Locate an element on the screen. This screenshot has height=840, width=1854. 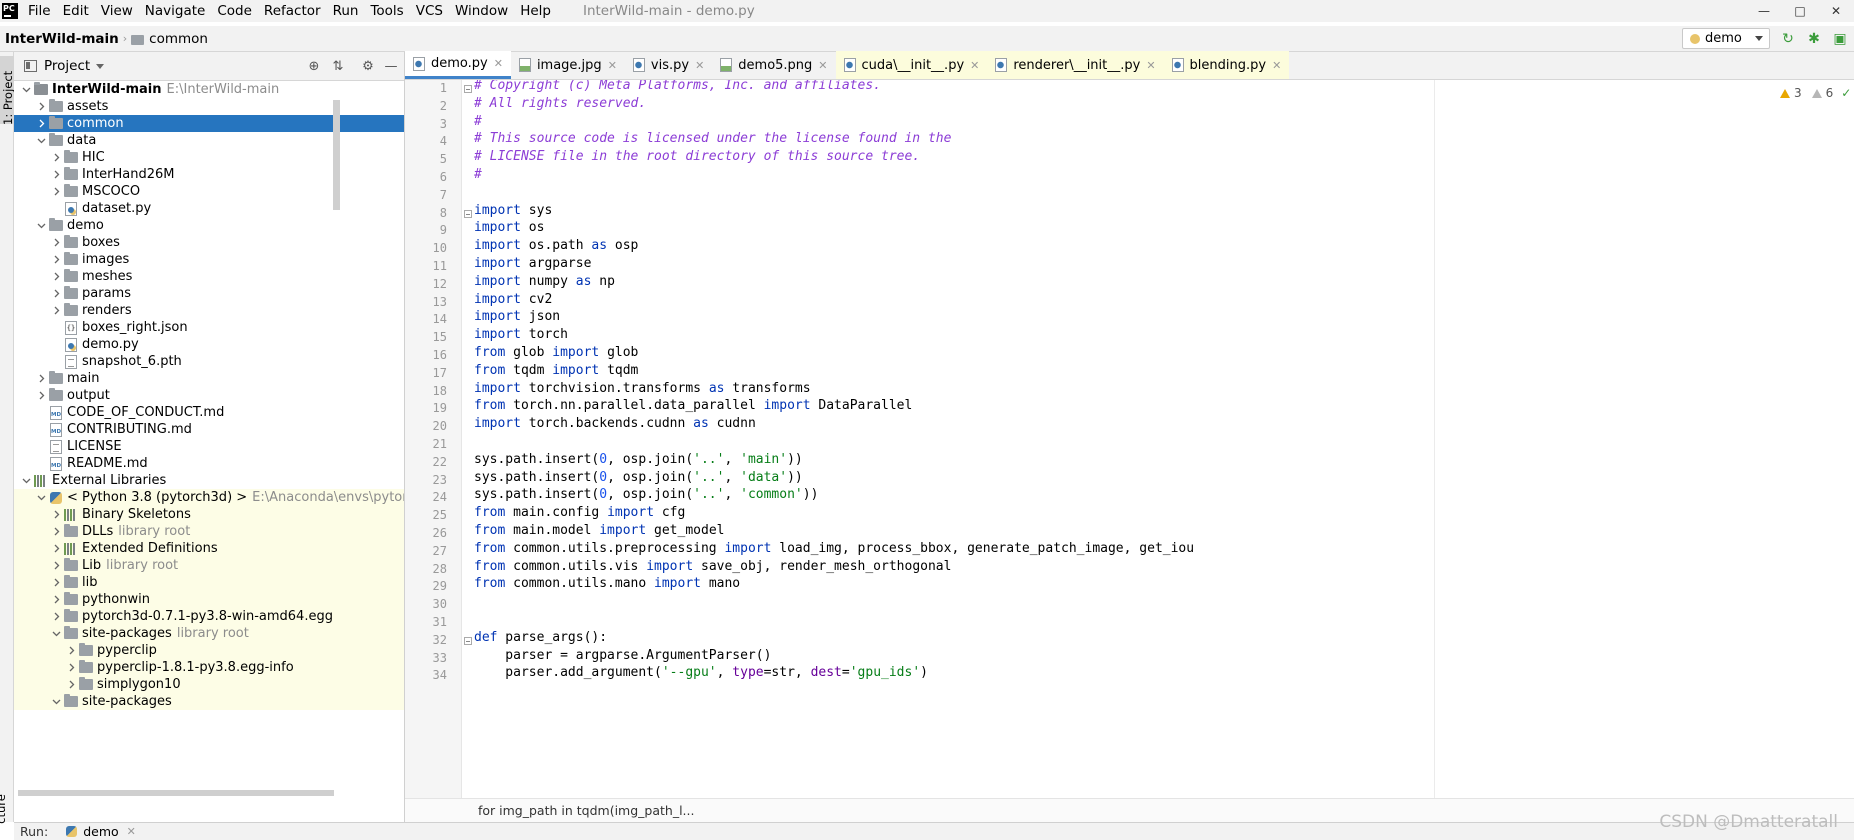
hide-panel-icon: — is located at coordinates (391, 66).